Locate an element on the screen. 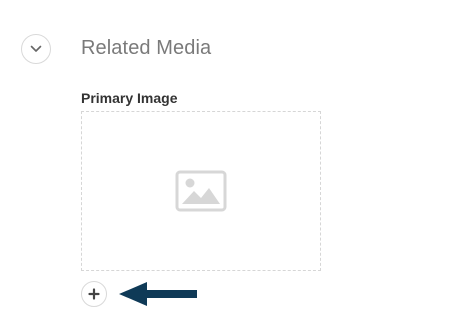  add-image-button is located at coordinates (94, 294).